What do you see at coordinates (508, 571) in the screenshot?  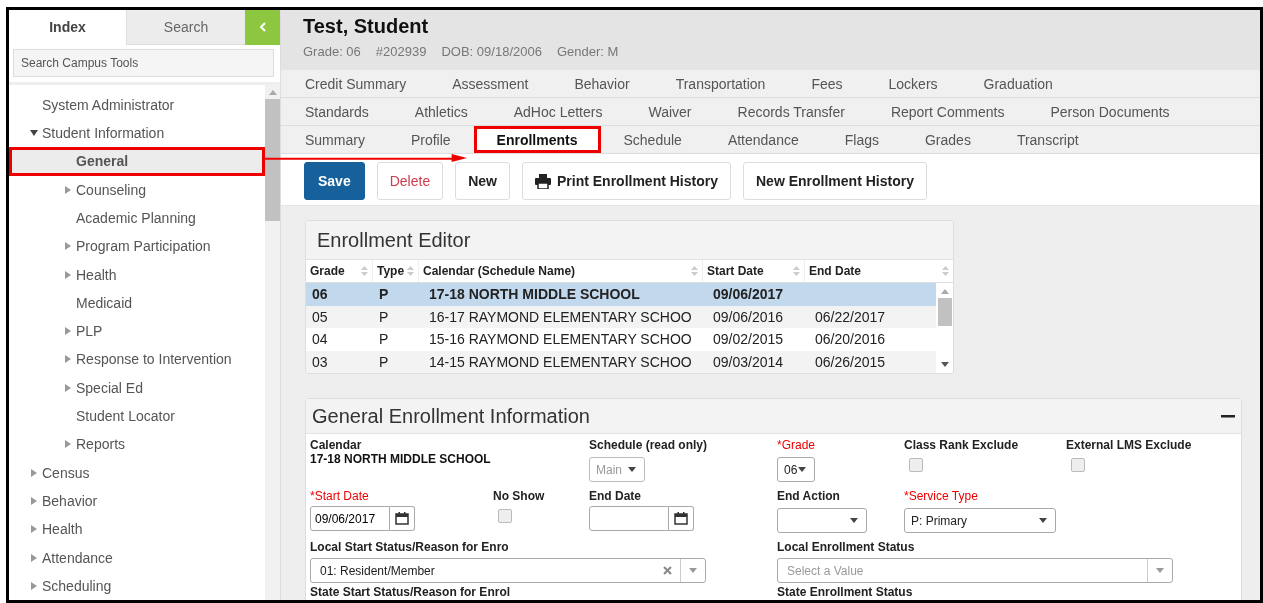 I see `combo-field: 01: Resident/Member` at bounding box center [508, 571].